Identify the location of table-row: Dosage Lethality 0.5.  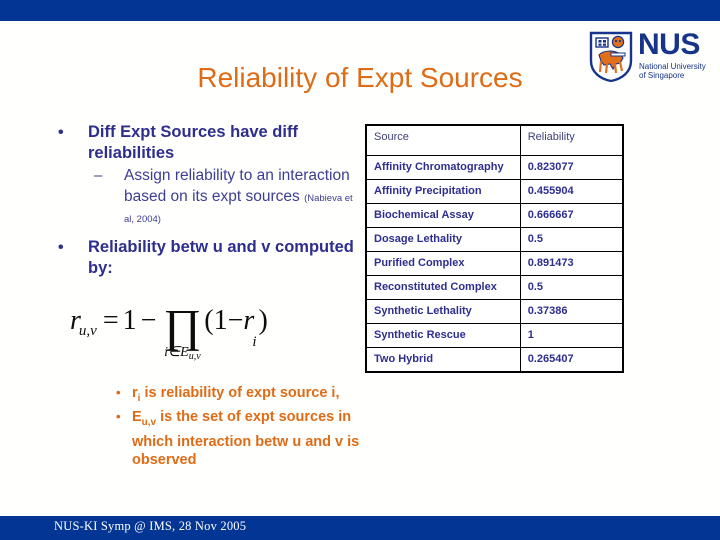
(494, 239).